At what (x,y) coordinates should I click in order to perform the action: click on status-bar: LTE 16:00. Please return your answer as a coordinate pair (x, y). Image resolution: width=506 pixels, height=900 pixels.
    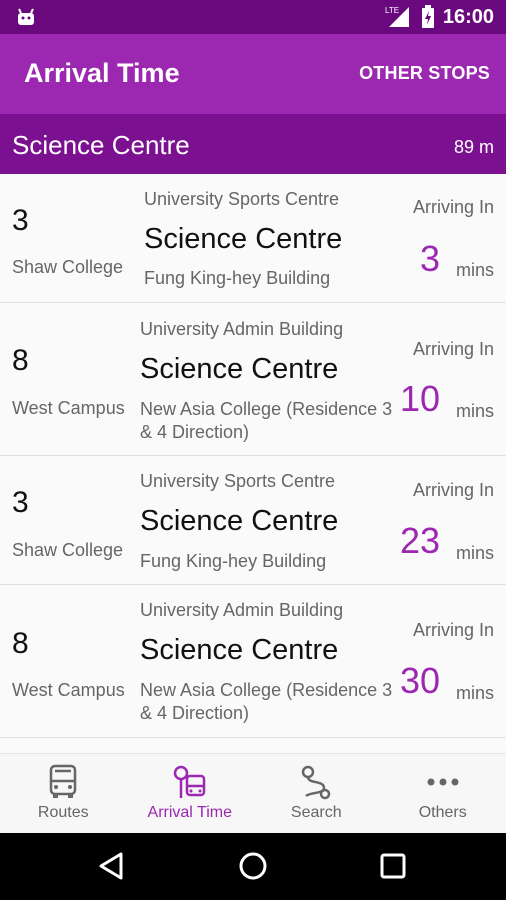
    Looking at the image, I should click on (253, 17).